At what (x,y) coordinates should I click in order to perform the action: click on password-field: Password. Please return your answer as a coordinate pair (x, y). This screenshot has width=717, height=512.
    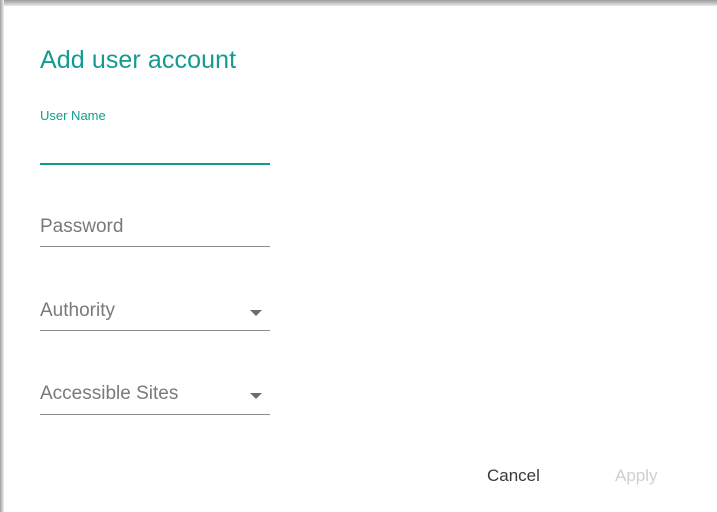
    Looking at the image, I should click on (155, 232).